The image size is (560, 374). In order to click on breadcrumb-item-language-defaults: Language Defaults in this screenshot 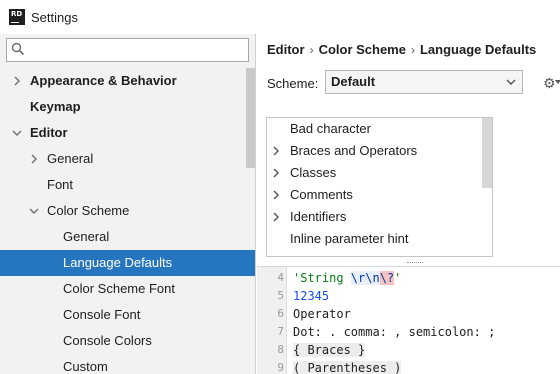, I will do `click(478, 49)`.